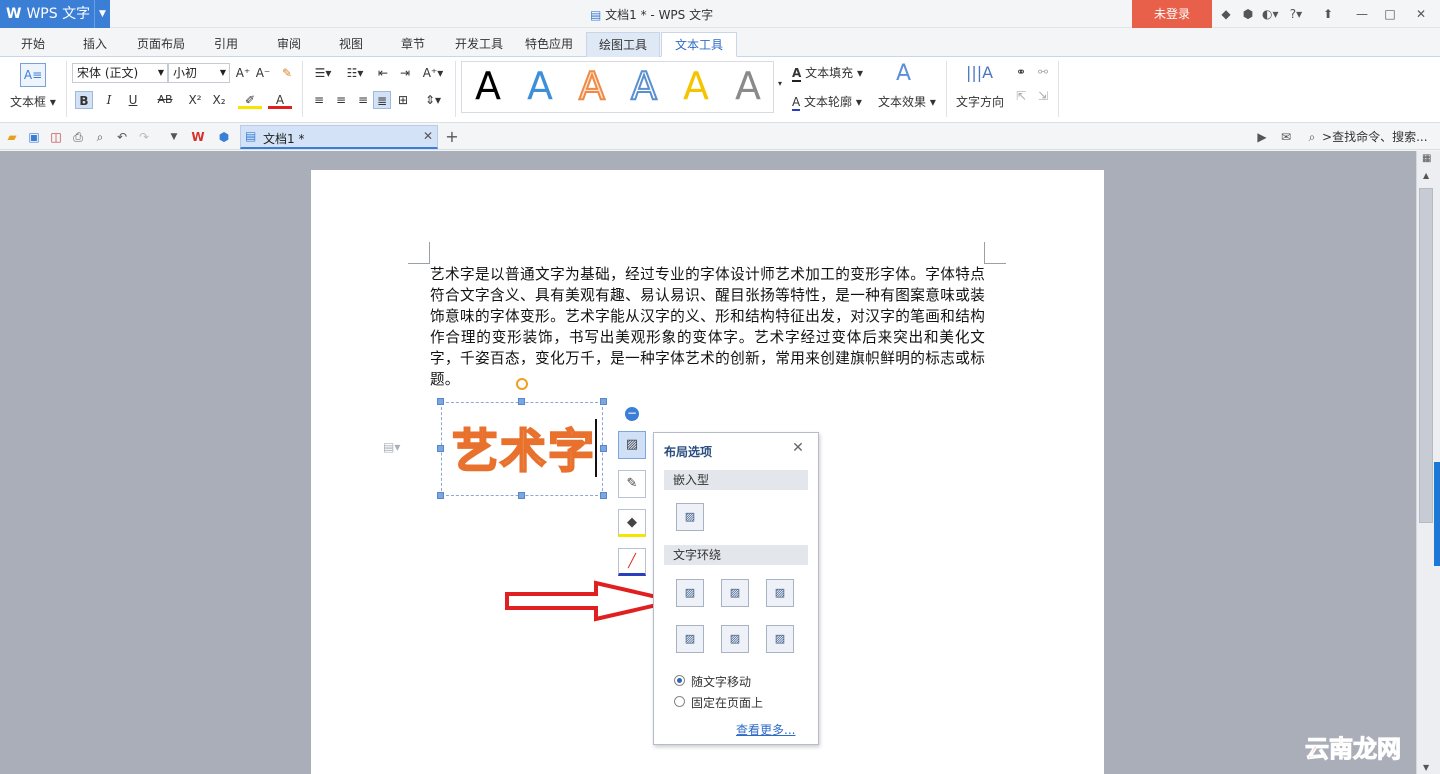  What do you see at coordinates (748, 86) in the screenshot?
I see `text-style-gray: A` at bounding box center [748, 86].